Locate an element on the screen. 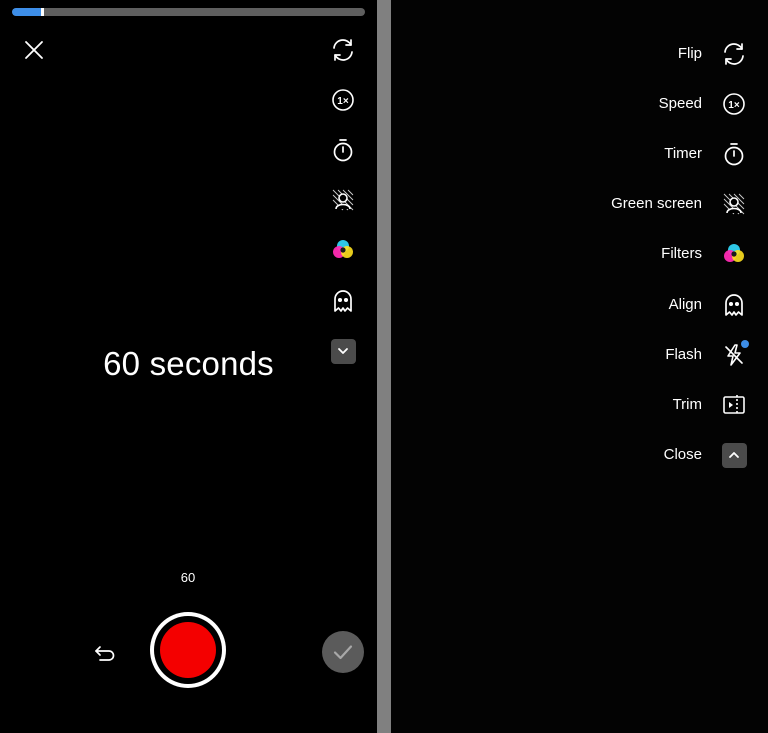 This screenshot has width=768, height=733. duration-label: 60 seconds is located at coordinates (188, 363).